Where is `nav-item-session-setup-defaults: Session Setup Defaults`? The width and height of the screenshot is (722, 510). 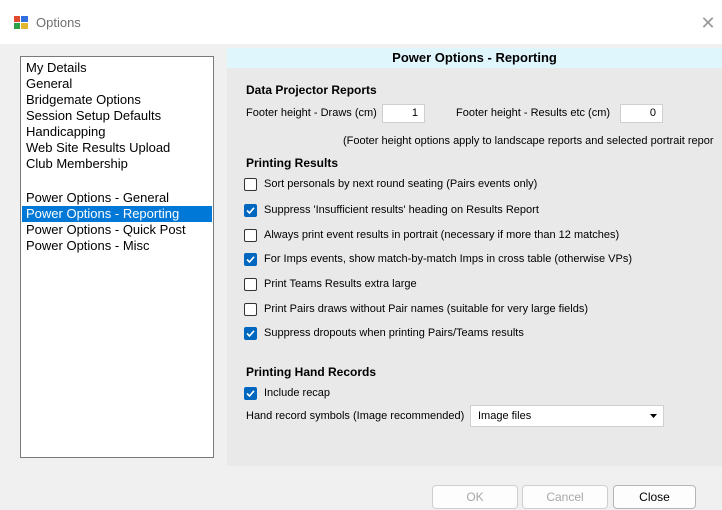 nav-item-session-setup-defaults: Session Setup Defaults is located at coordinates (117, 116).